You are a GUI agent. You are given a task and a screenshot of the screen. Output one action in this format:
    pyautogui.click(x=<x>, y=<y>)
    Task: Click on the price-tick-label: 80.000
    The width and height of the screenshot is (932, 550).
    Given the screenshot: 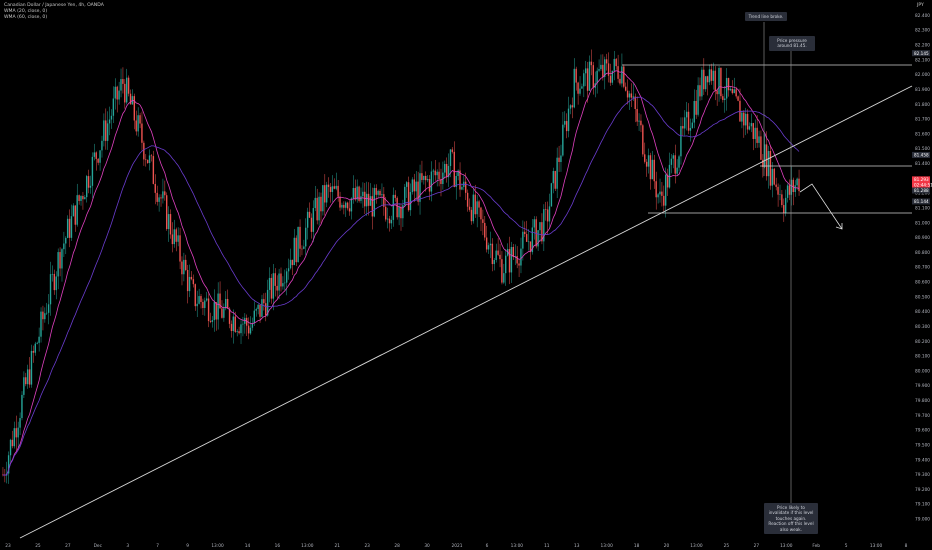 What is the action you would take?
    pyautogui.click(x=922, y=371)
    